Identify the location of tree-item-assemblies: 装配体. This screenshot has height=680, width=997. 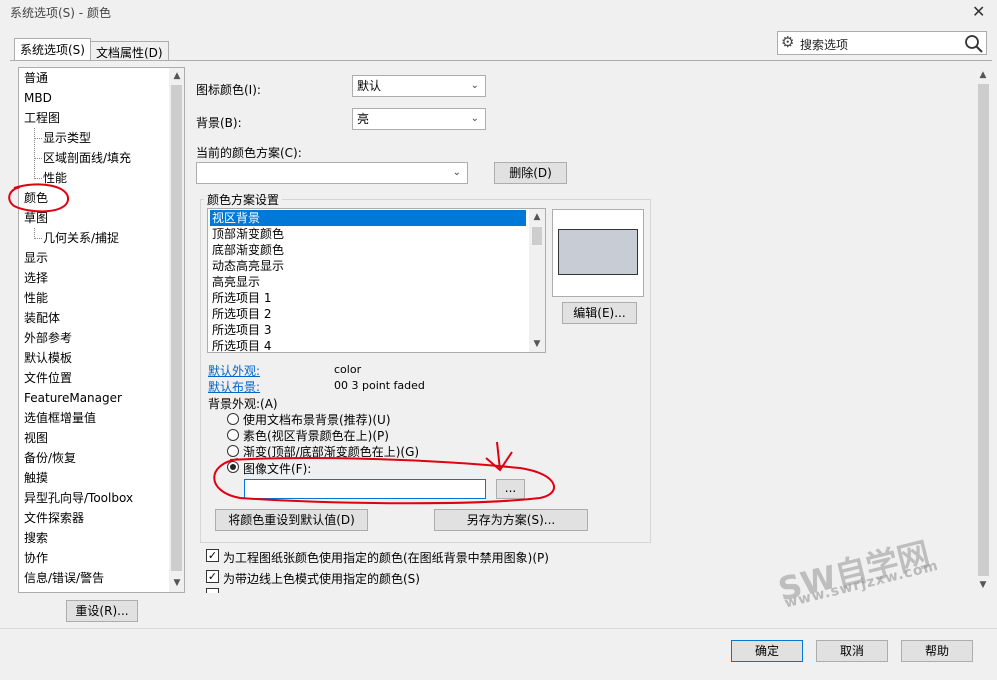
(42, 318).